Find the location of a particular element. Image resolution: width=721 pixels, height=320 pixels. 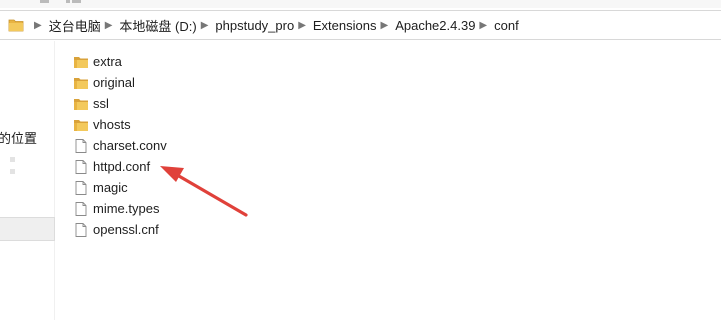

list-item-extra: extra is located at coordinates (173, 61).